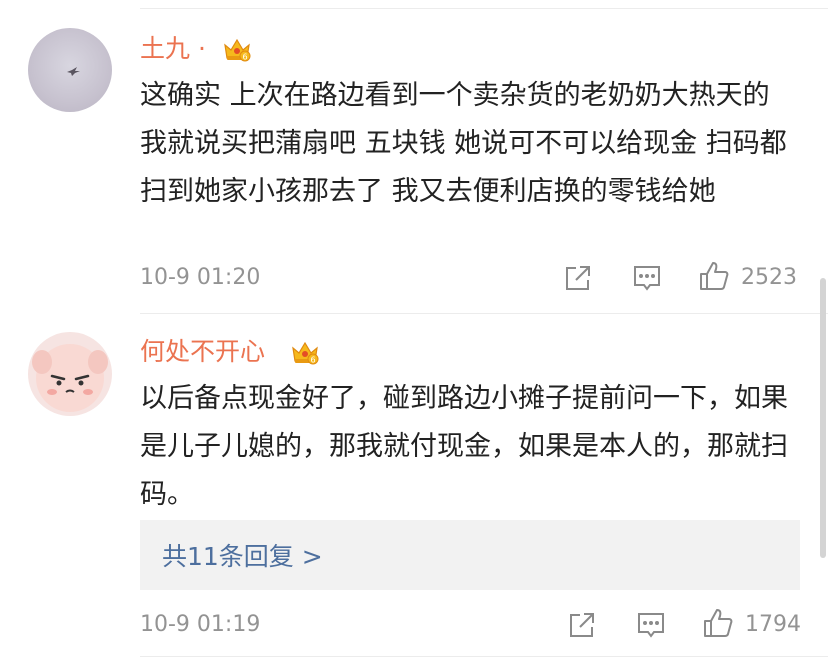  Describe the element at coordinates (173, 49) in the screenshot. I see `username: 土九 ·` at that location.